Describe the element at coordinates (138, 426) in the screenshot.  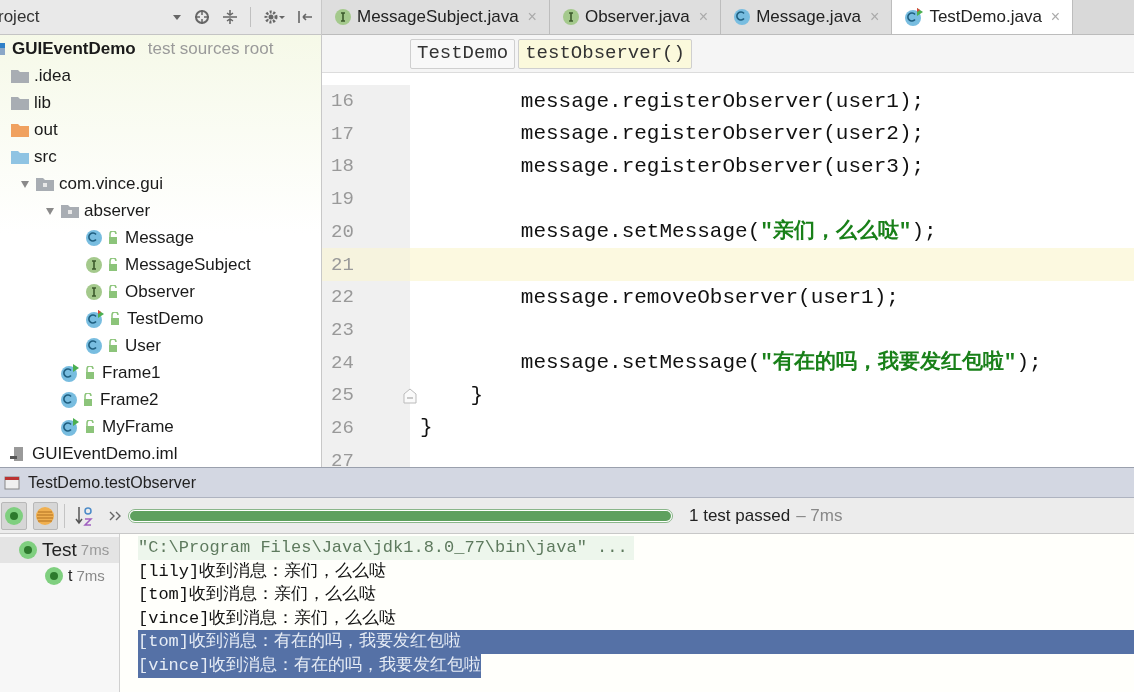
I see `tree-item: MyFrame` at that location.